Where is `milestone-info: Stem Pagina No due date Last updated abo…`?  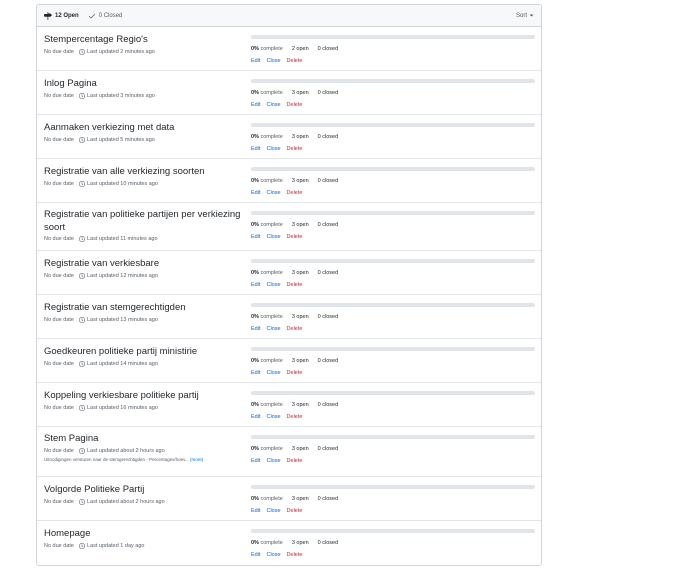 milestone-info: Stem Pagina No due date Last updated abo… is located at coordinates (144, 447).